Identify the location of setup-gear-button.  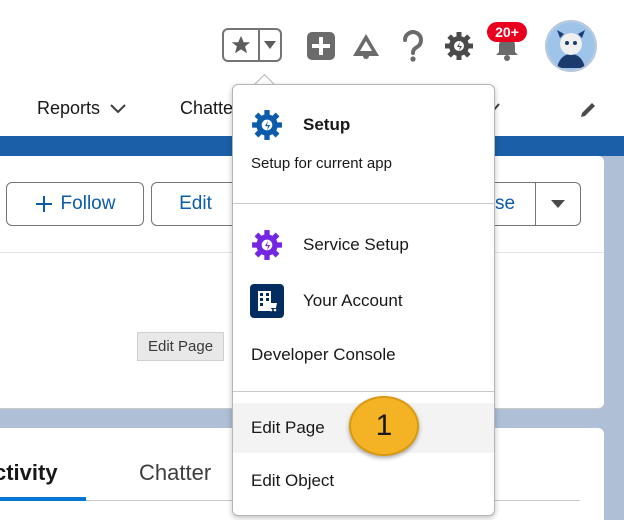
(459, 46).